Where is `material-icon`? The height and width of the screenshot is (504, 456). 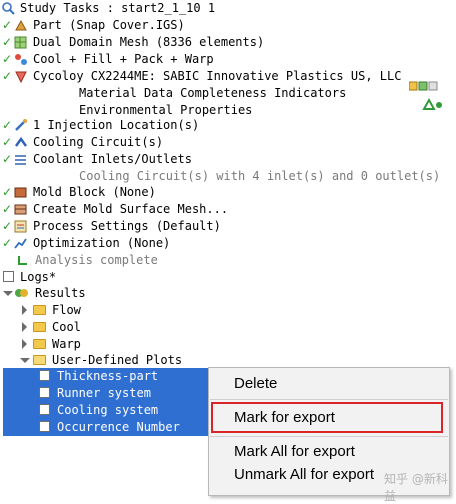
material-icon is located at coordinates (20, 77).